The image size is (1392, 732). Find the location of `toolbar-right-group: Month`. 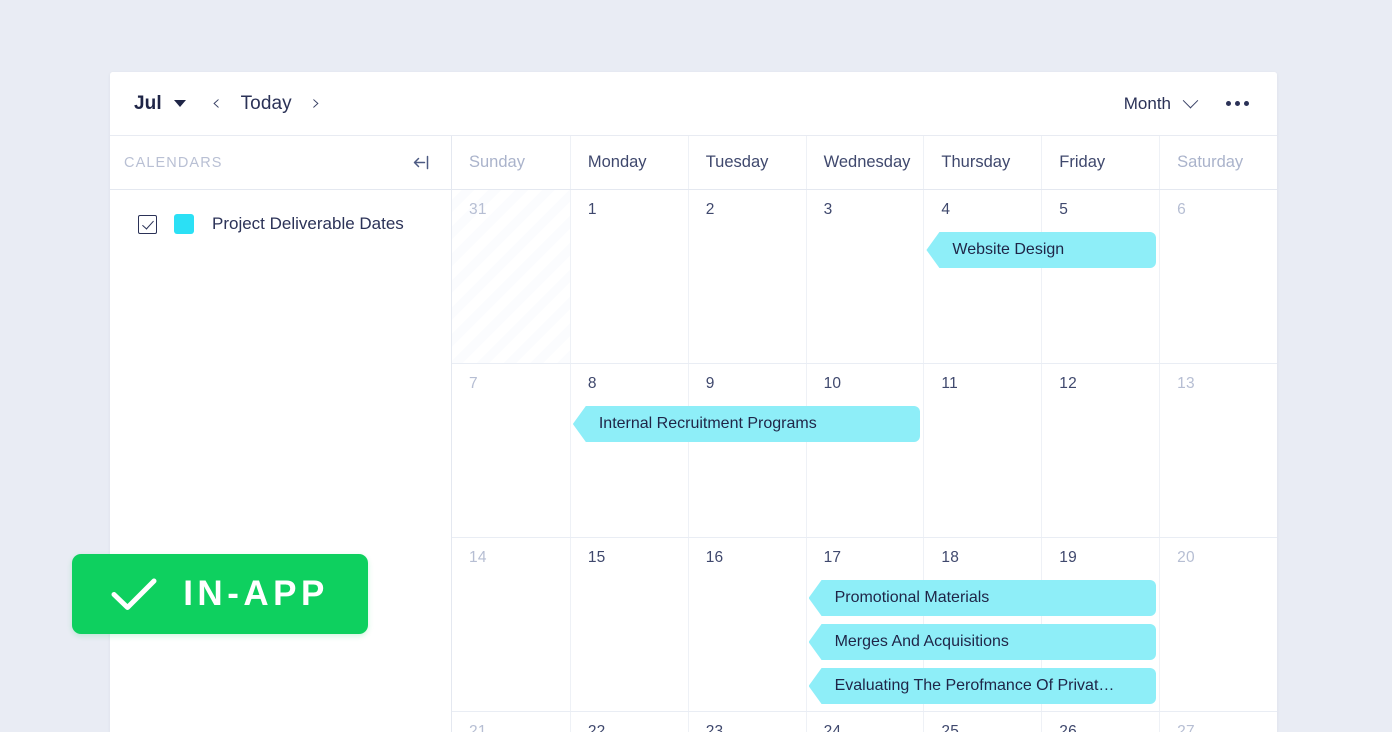

toolbar-right-group: Month is located at coordinates (1187, 103).